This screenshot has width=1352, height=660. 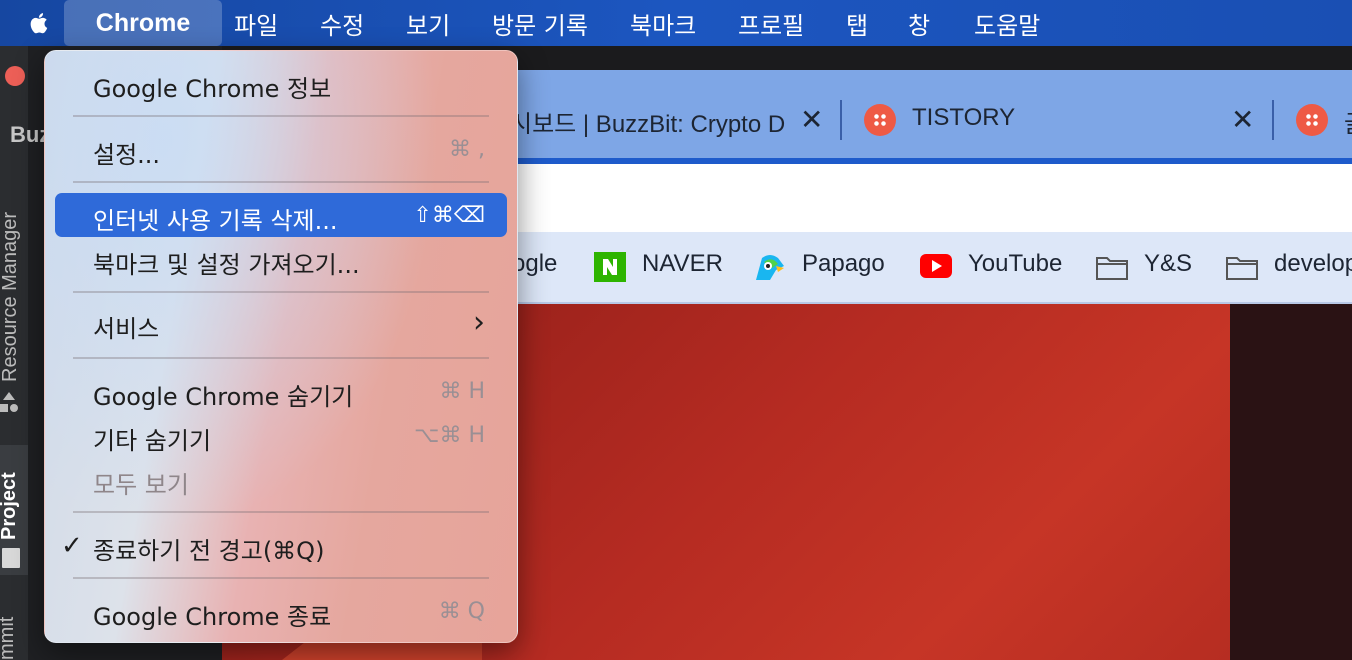 What do you see at coordinates (39, 23) in the screenshot?
I see `apple-logo-icon` at bounding box center [39, 23].